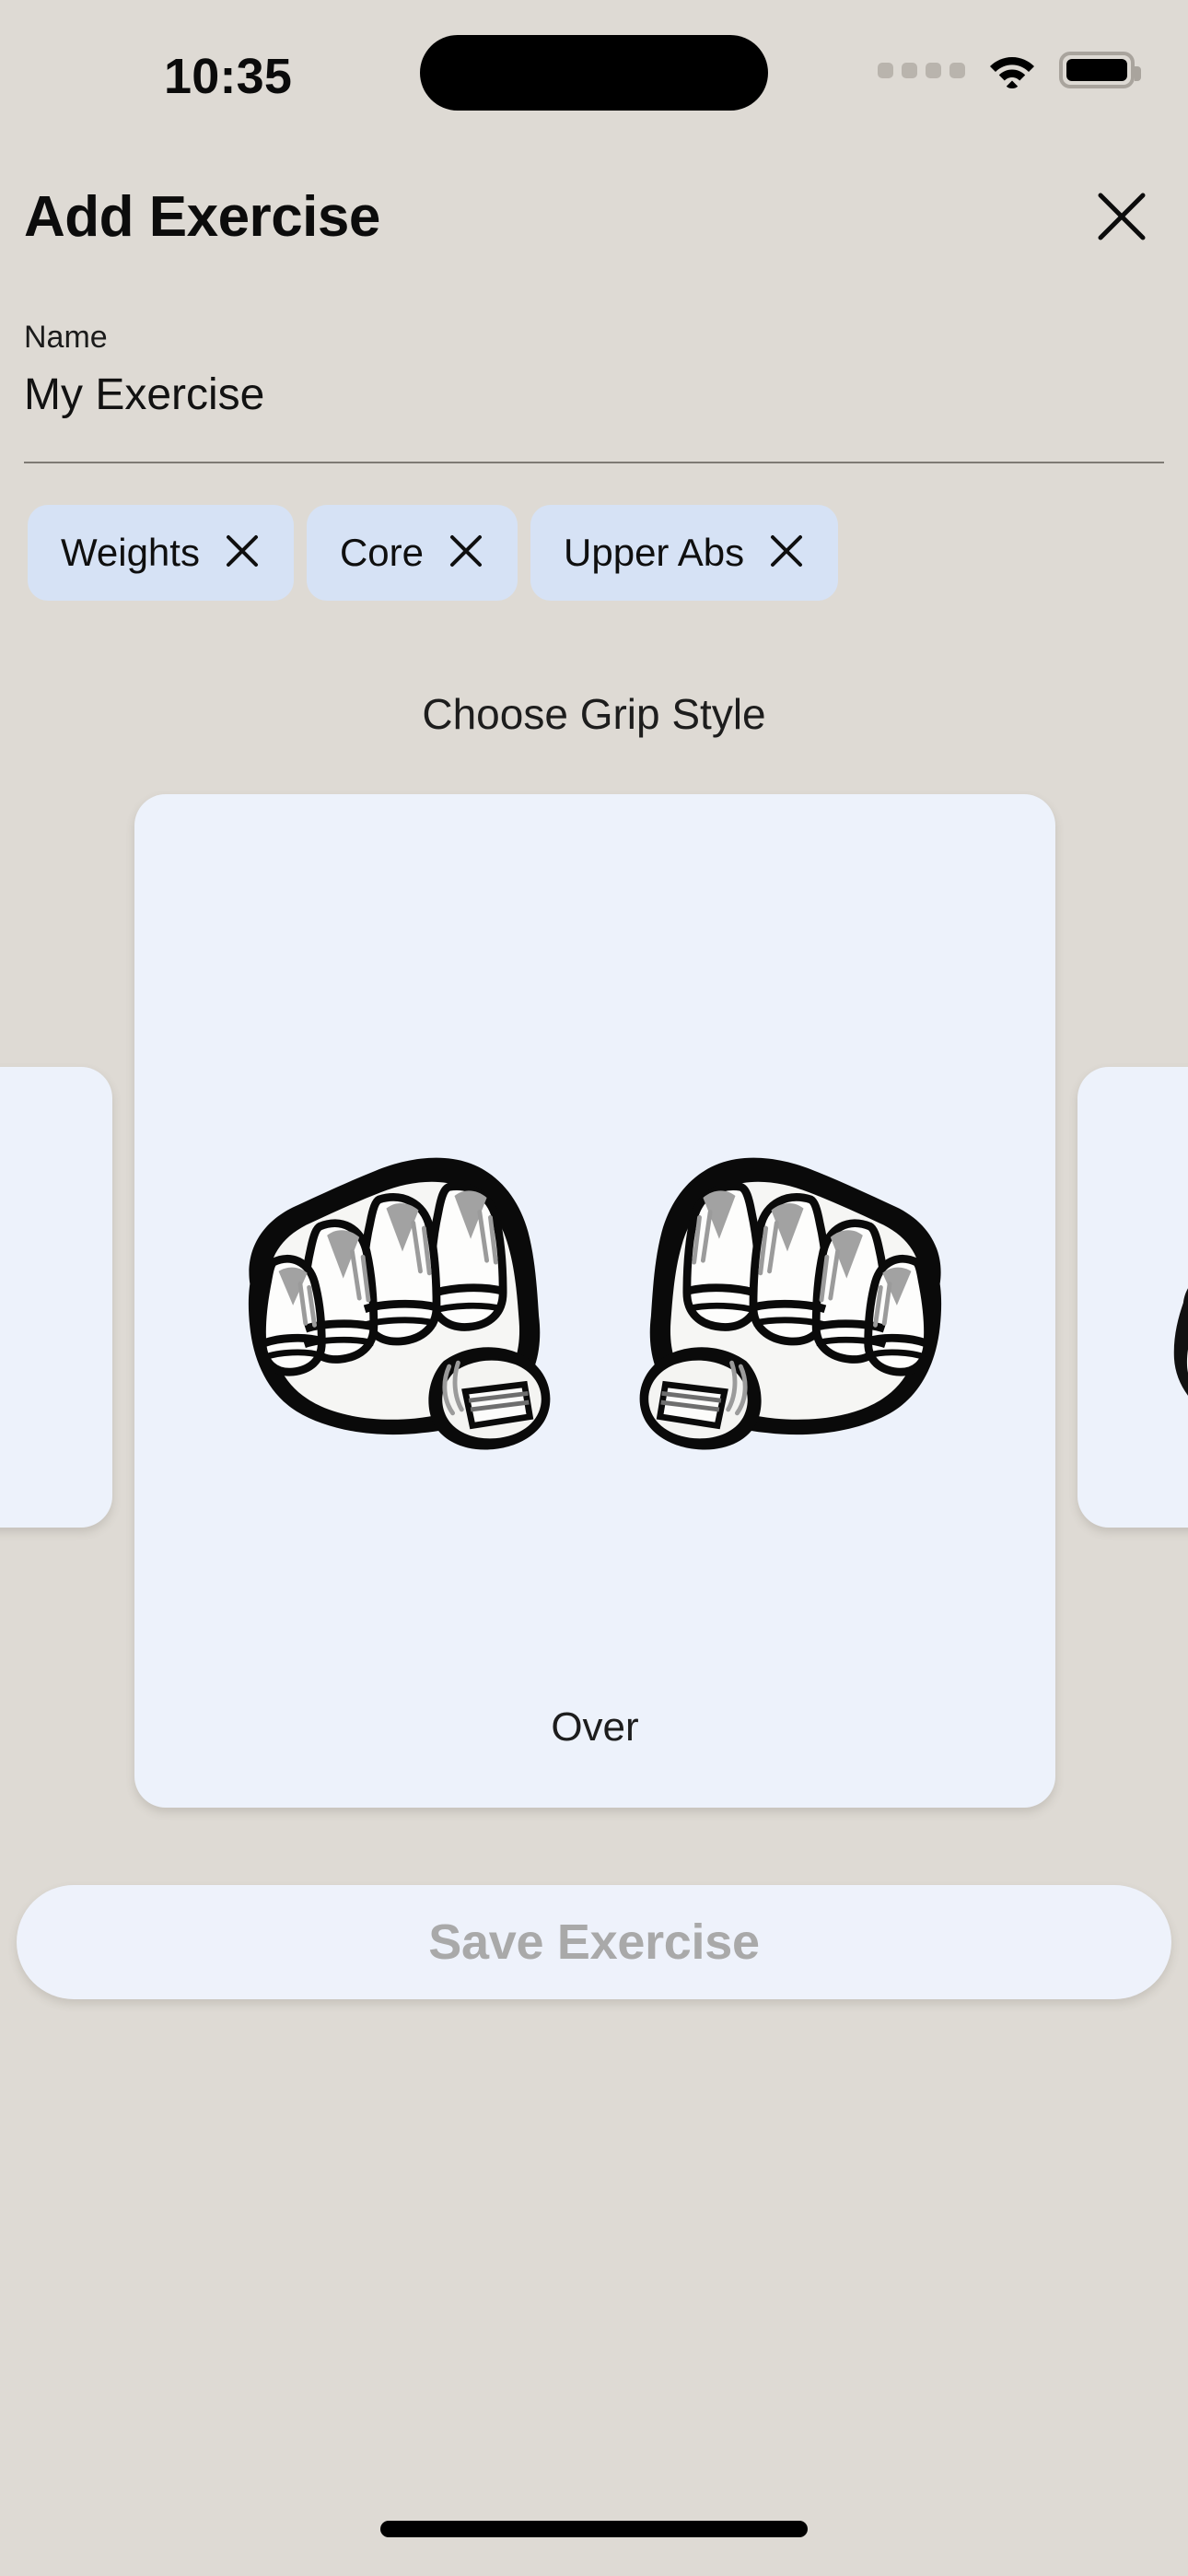 The height and width of the screenshot is (2576, 1188). Describe the element at coordinates (56, 1297) in the screenshot. I see `grip-card-previous` at that location.